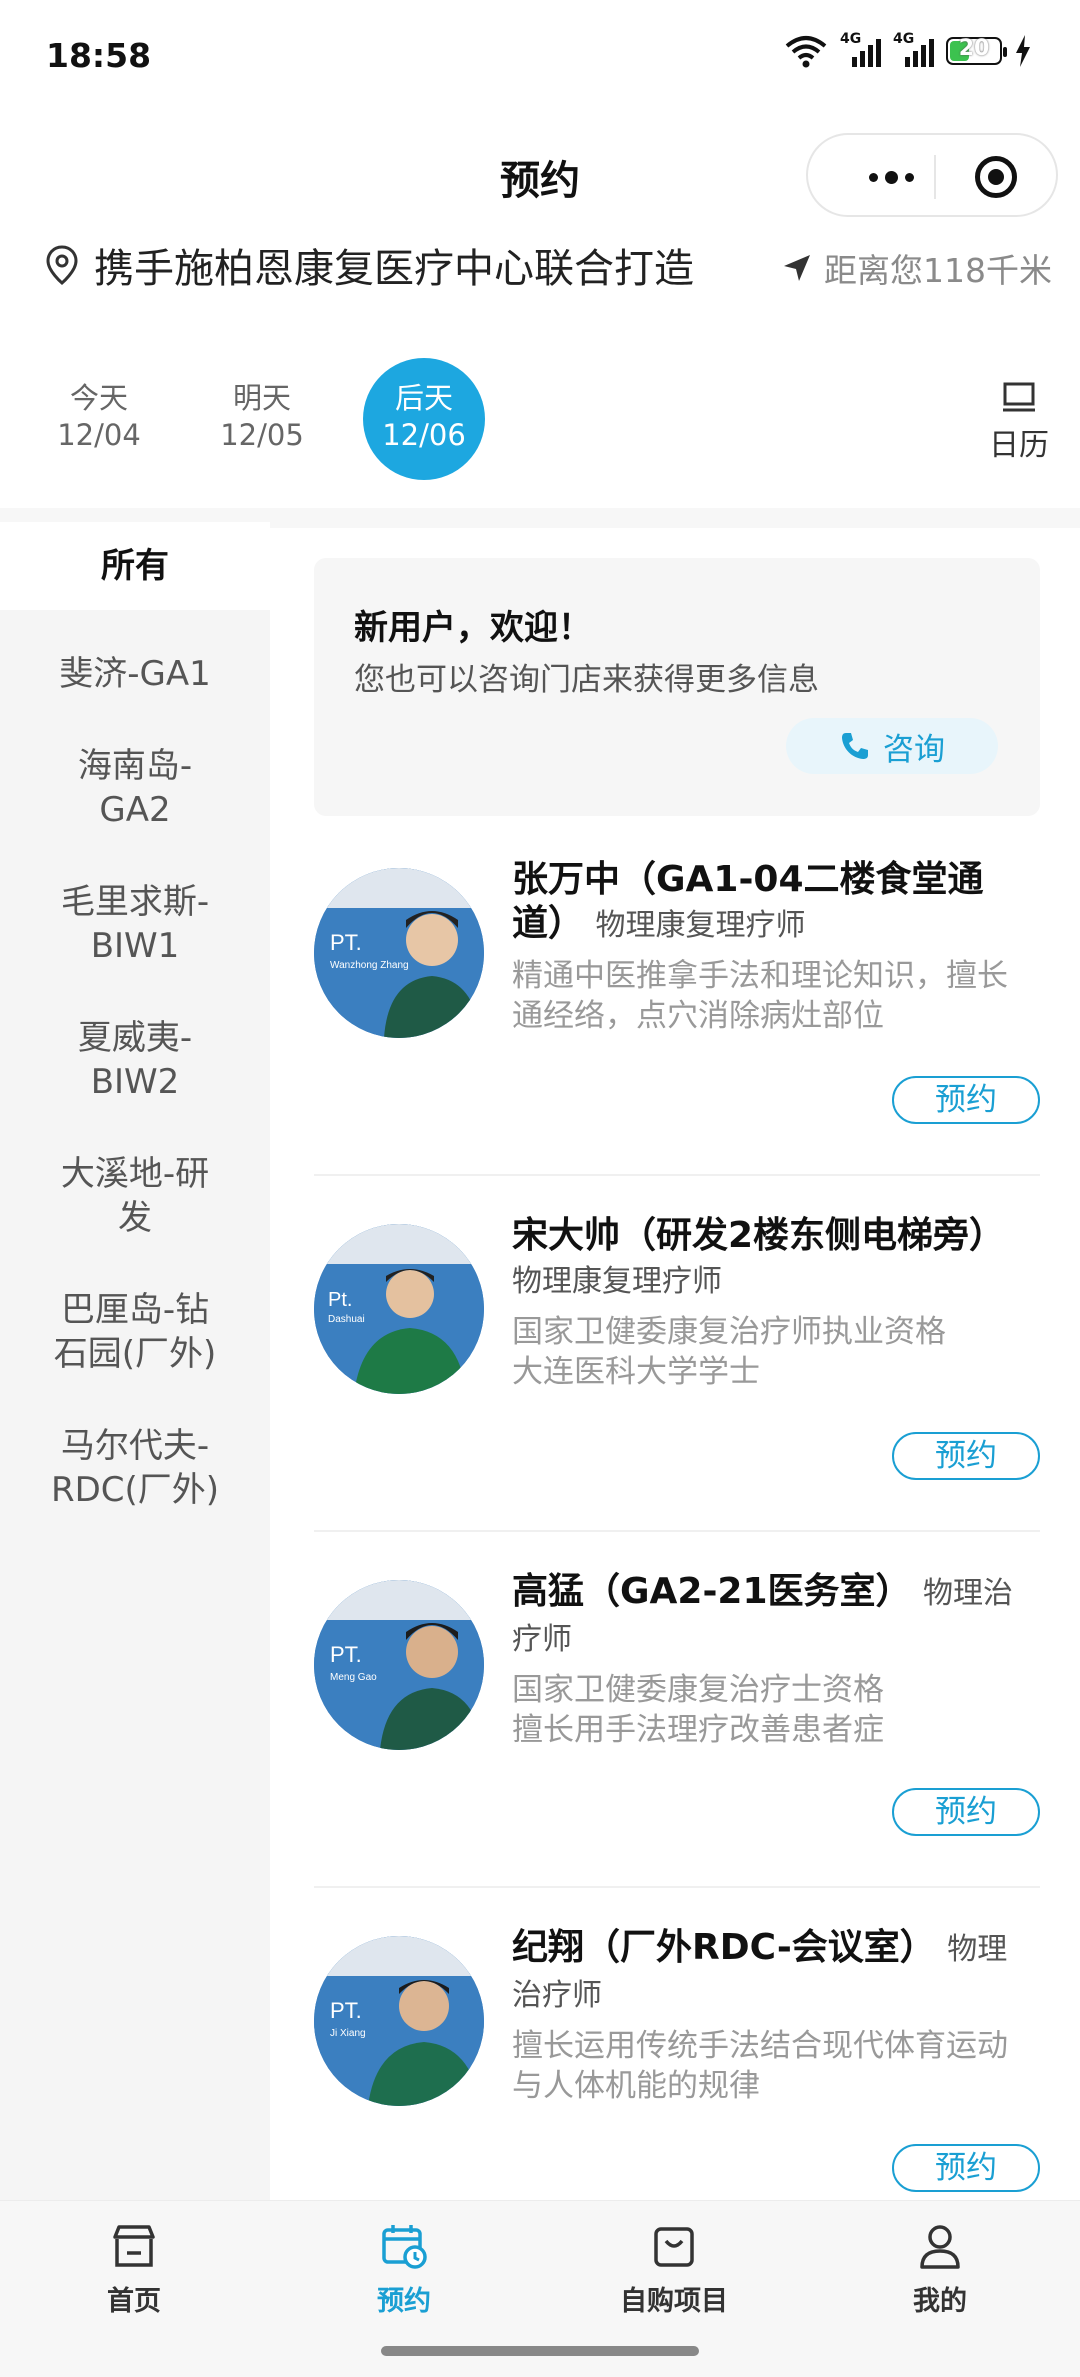 The width and height of the screenshot is (1080, 2377). What do you see at coordinates (135, 1060) in the screenshot?
I see `sidebar-item-hawaii: 夏威夷-BIW2` at bounding box center [135, 1060].